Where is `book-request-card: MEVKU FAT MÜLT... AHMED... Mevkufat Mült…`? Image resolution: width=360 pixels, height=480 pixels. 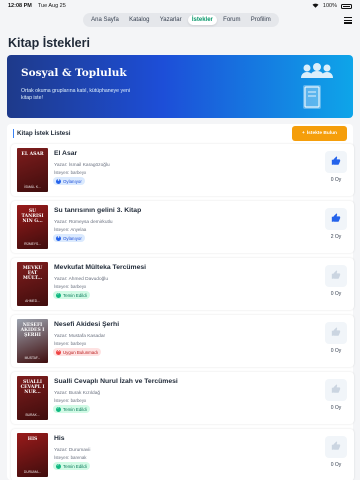 book-request-card: MEVKU FAT MÜLT... AHMED... Mevkufat Mült… is located at coordinates (182, 284).